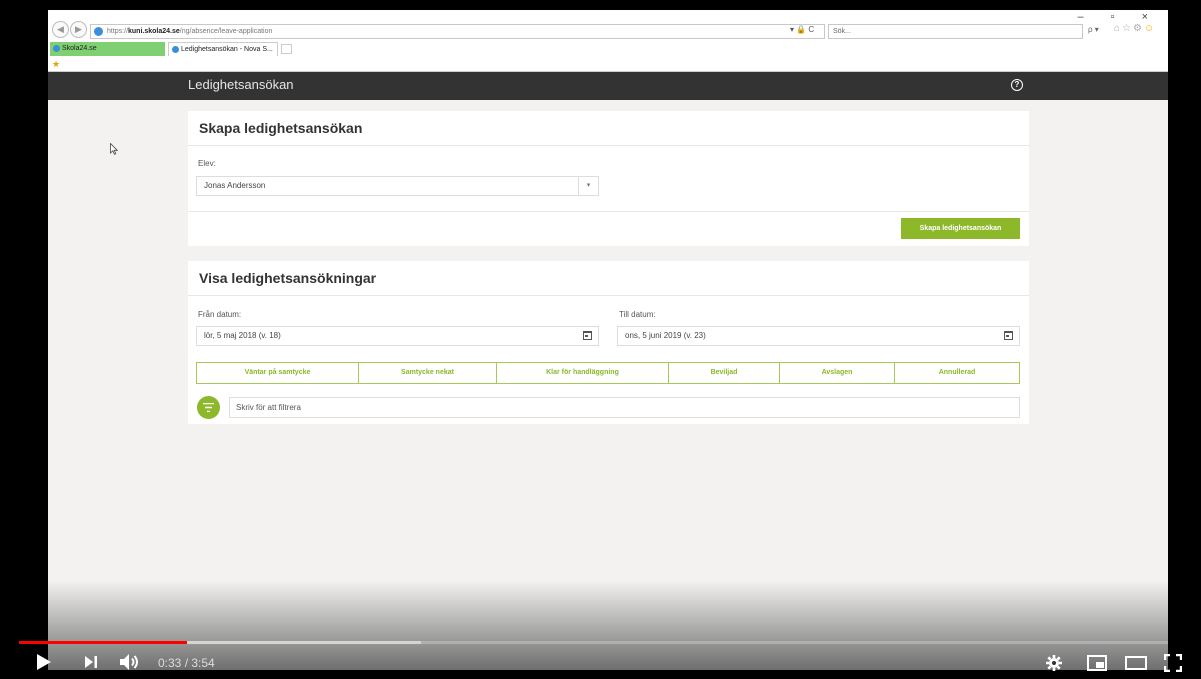  What do you see at coordinates (91, 662) in the screenshot?
I see `next-icon` at bounding box center [91, 662].